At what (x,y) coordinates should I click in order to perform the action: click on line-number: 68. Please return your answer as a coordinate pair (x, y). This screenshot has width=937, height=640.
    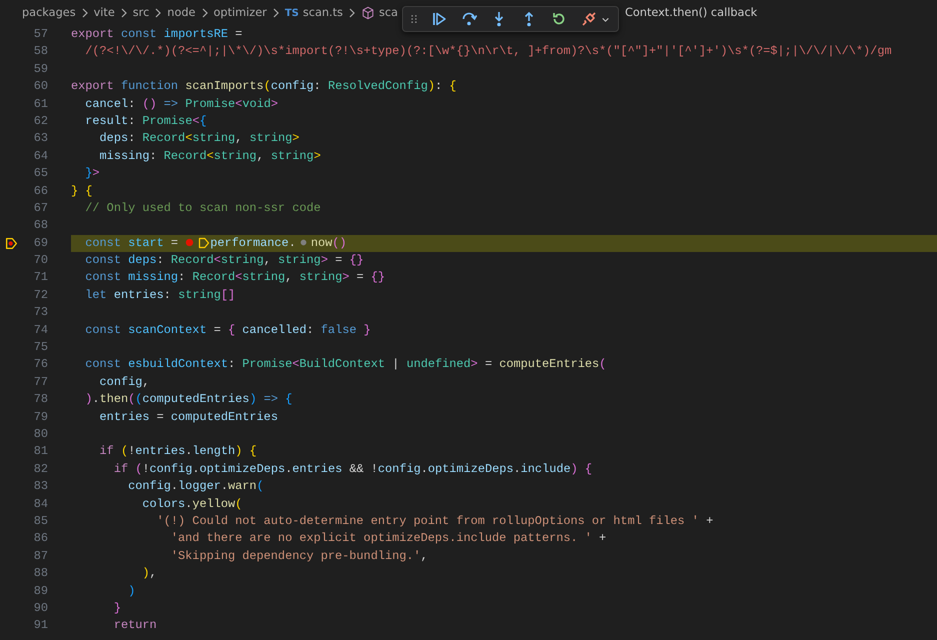
    Looking at the image, I should click on (40, 225).